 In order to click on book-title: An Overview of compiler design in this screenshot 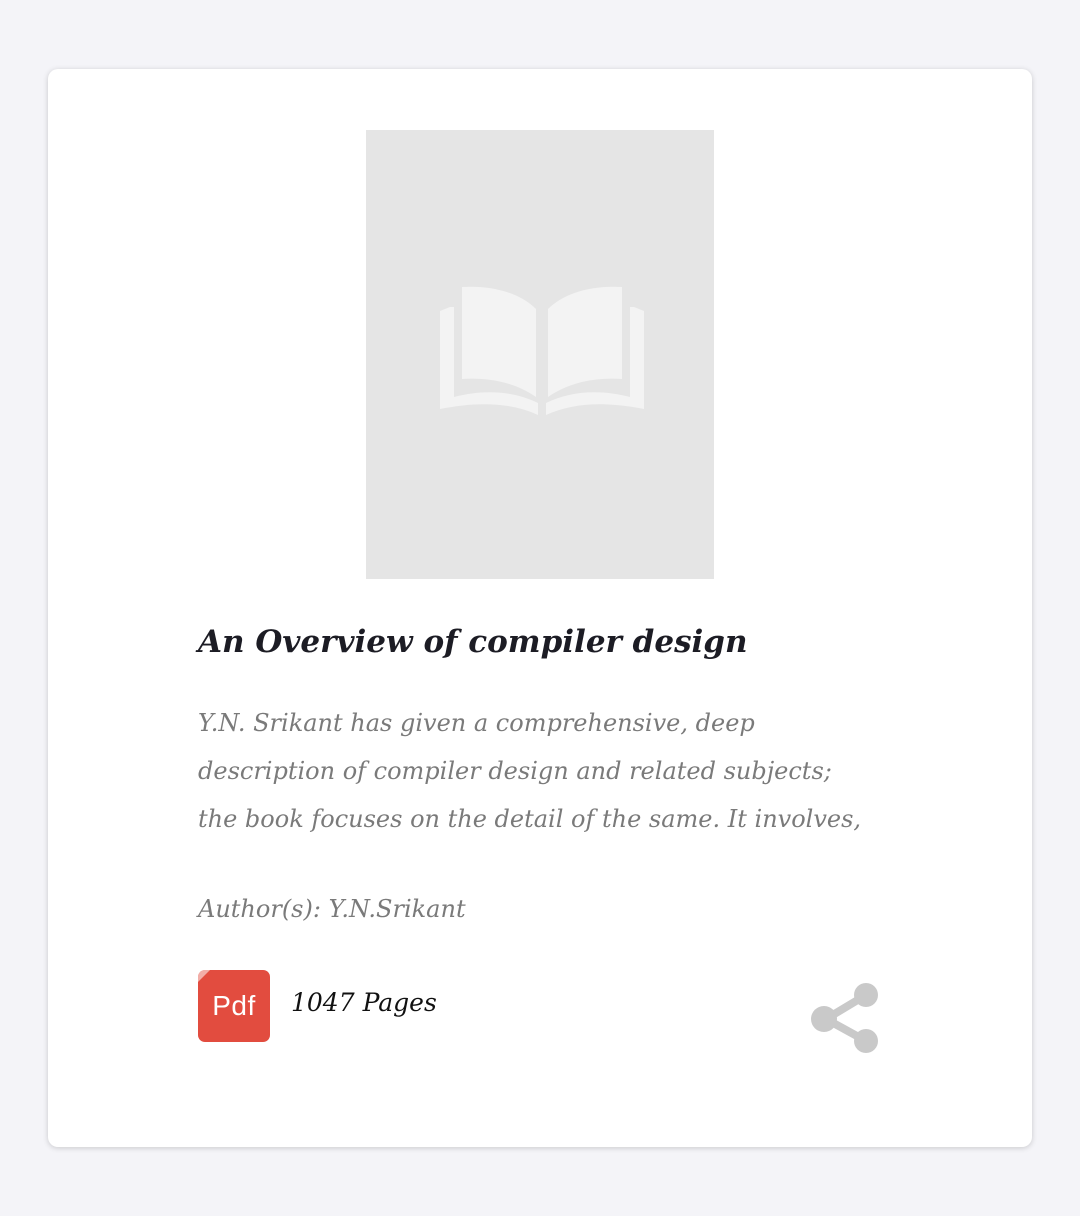, I will do `click(548, 642)`.